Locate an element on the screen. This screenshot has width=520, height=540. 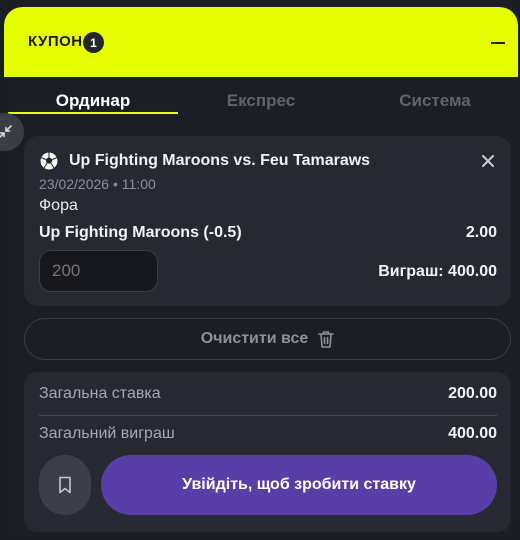
clear-all-button: Очистити все is located at coordinates (267, 339).